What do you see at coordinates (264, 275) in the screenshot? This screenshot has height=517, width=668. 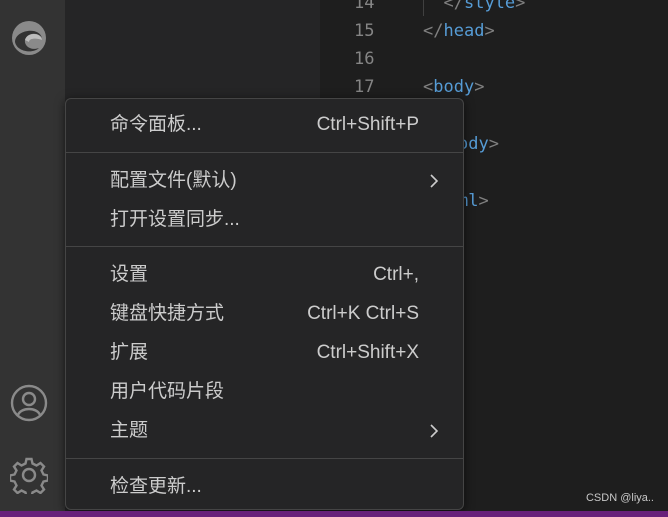 I see `menu-item-settings: 设置 Ctrl+,` at bounding box center [264, 275].